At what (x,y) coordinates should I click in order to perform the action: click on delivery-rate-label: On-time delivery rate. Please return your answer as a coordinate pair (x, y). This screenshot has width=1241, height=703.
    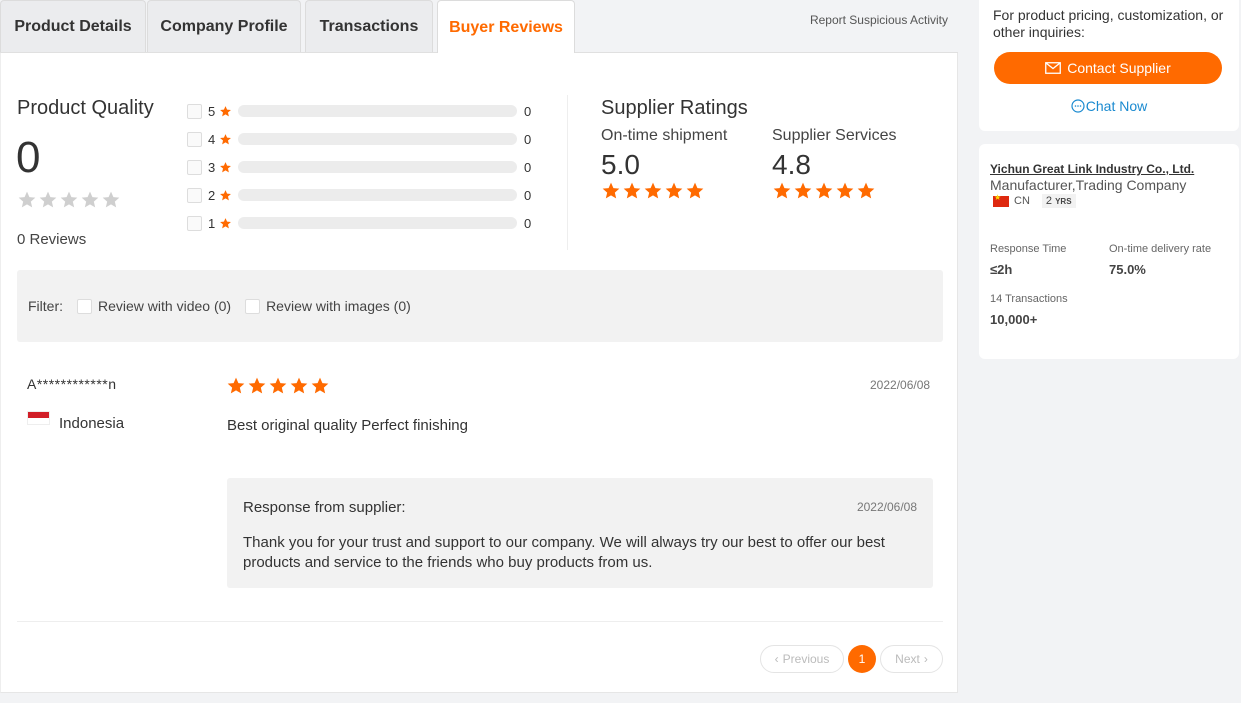
    Looking at the image, I should click on (1160, 249).